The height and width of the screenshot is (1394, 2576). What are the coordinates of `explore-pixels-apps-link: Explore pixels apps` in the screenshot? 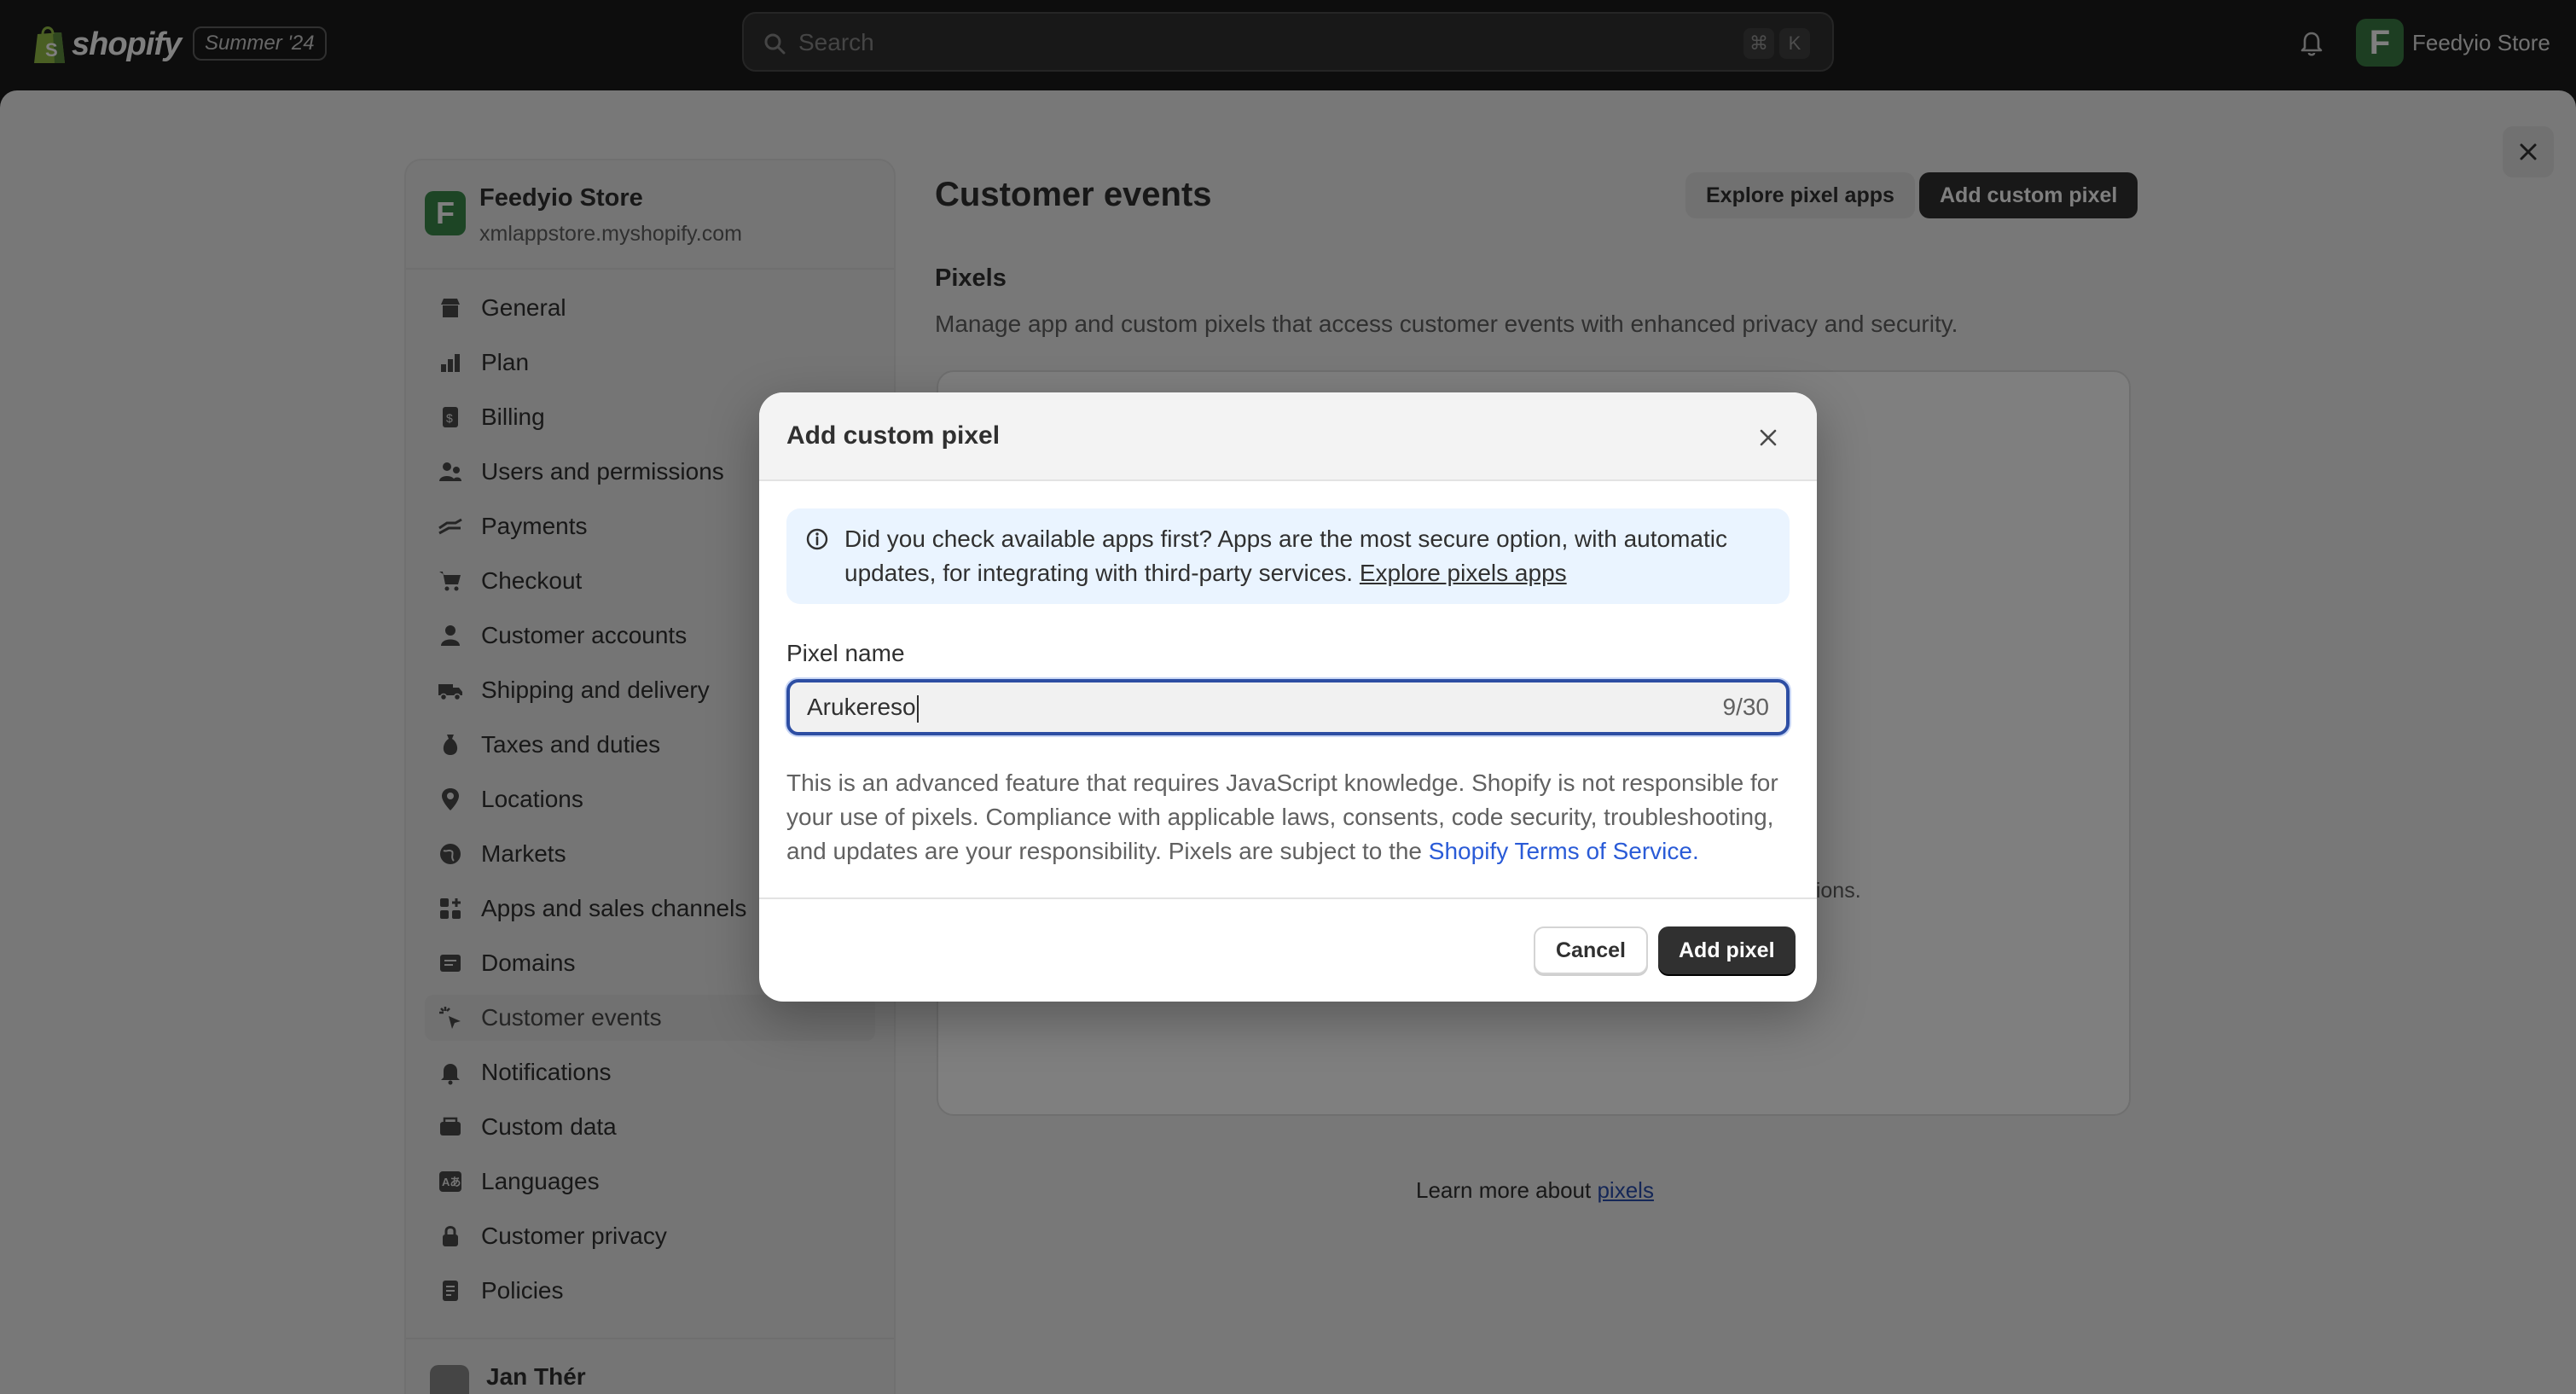 It's located at (1463, 573).